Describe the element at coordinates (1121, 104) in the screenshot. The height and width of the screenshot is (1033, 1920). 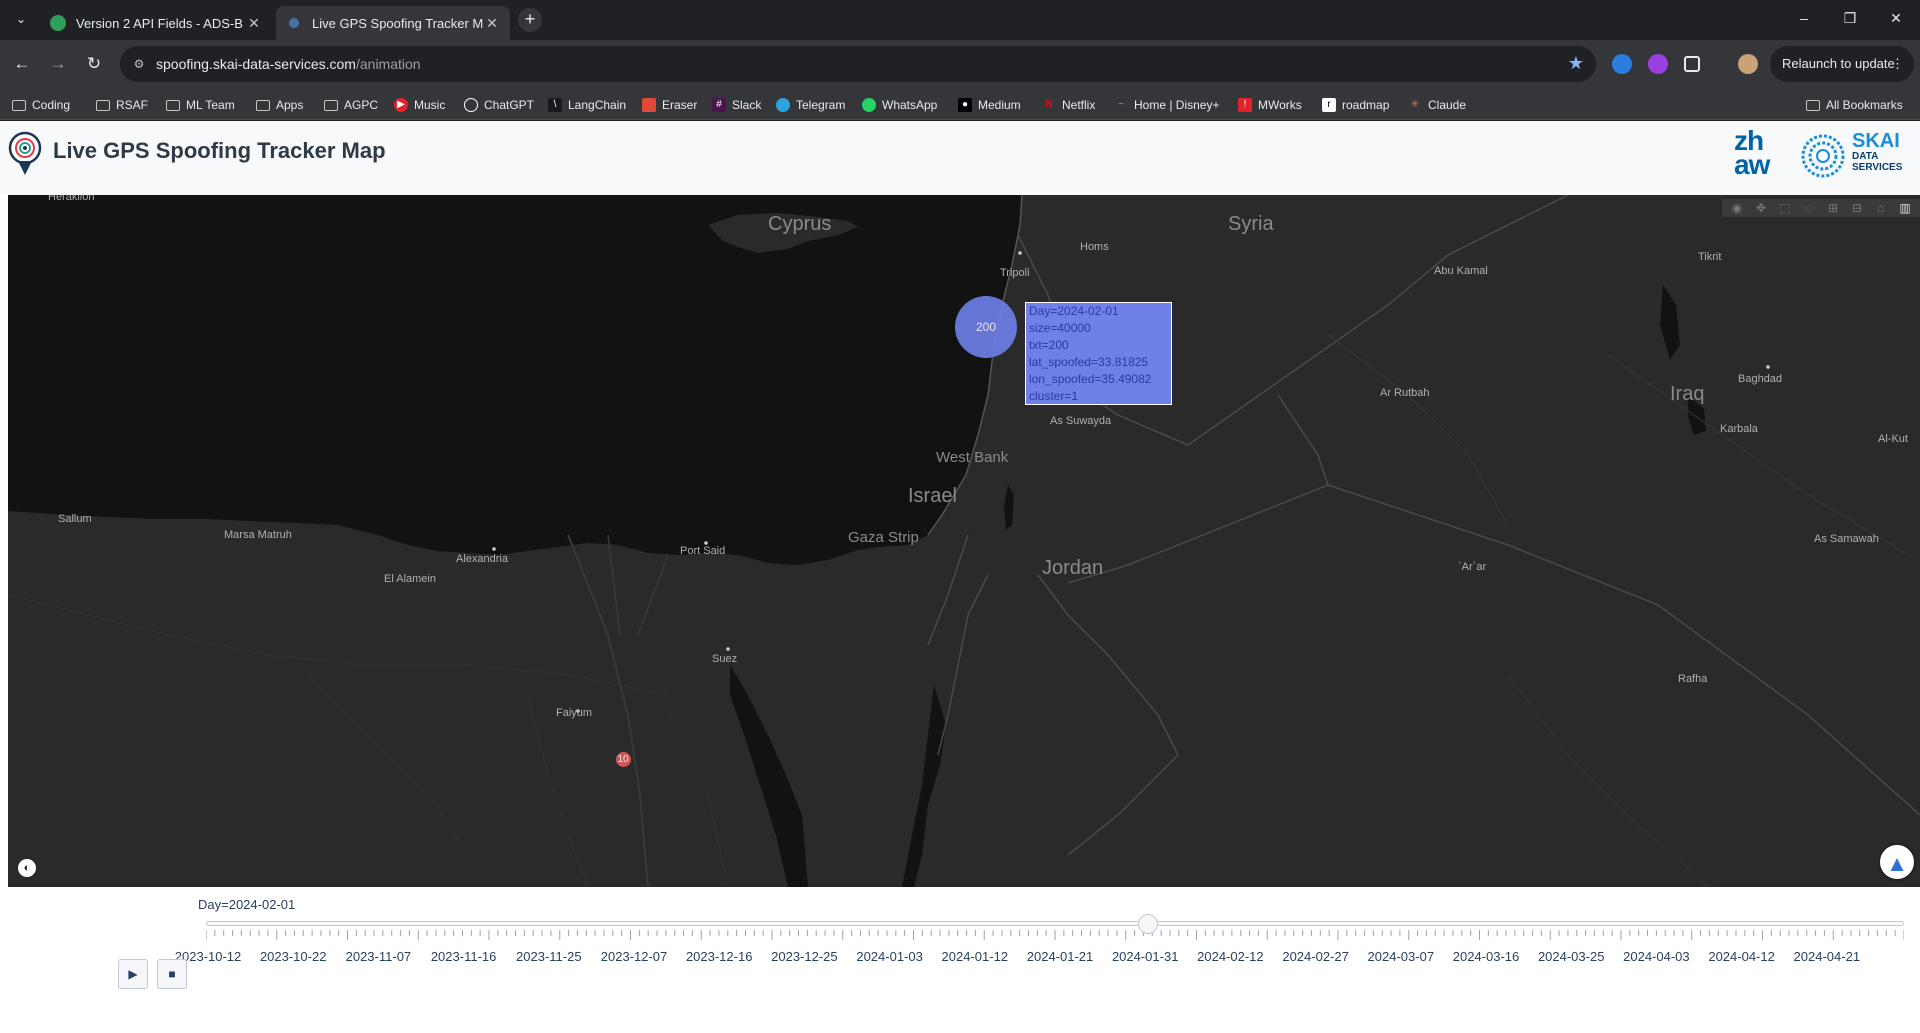
I see `disney-icon: ~` at that location.